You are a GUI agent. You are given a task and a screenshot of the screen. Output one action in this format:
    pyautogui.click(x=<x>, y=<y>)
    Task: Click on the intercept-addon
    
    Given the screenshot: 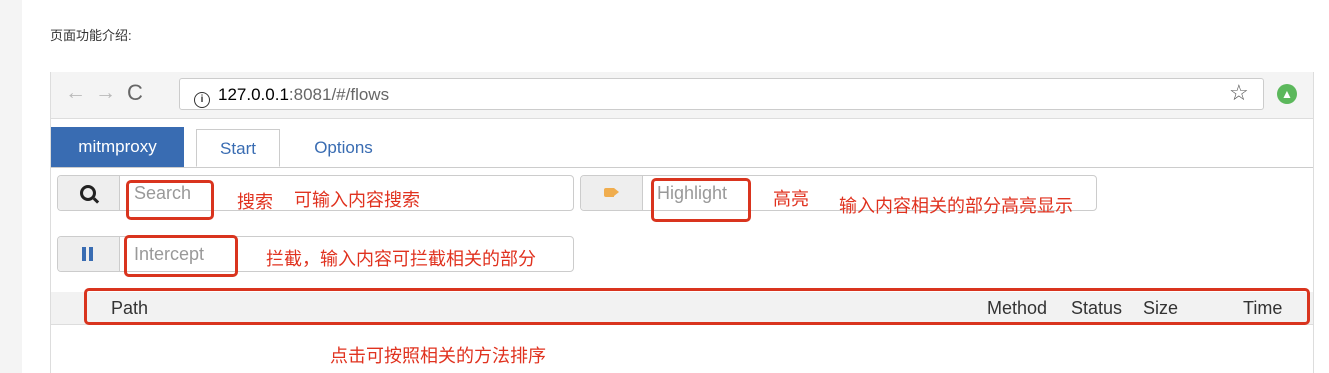 What is the action you would take?
    pyautogui.click(x=89, y=254)
    